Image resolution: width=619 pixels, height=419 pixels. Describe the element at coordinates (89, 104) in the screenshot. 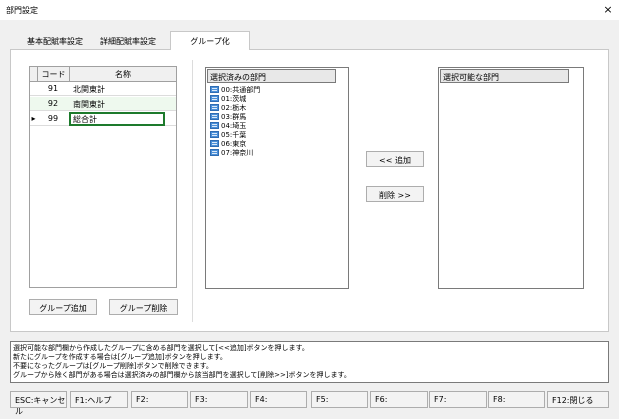

I see `row-name: 南関東計` at that location.